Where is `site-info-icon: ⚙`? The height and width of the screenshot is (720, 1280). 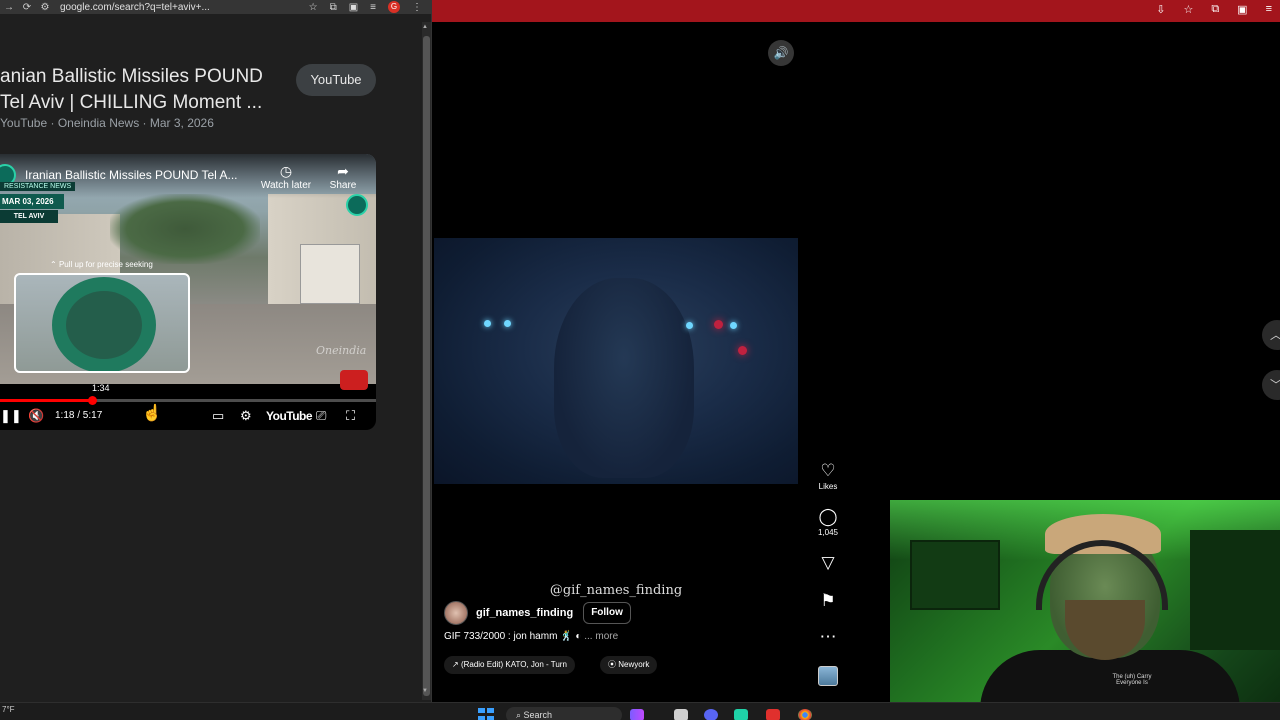 site-info-icon: ⚙ is located at coordinates (45, 7).